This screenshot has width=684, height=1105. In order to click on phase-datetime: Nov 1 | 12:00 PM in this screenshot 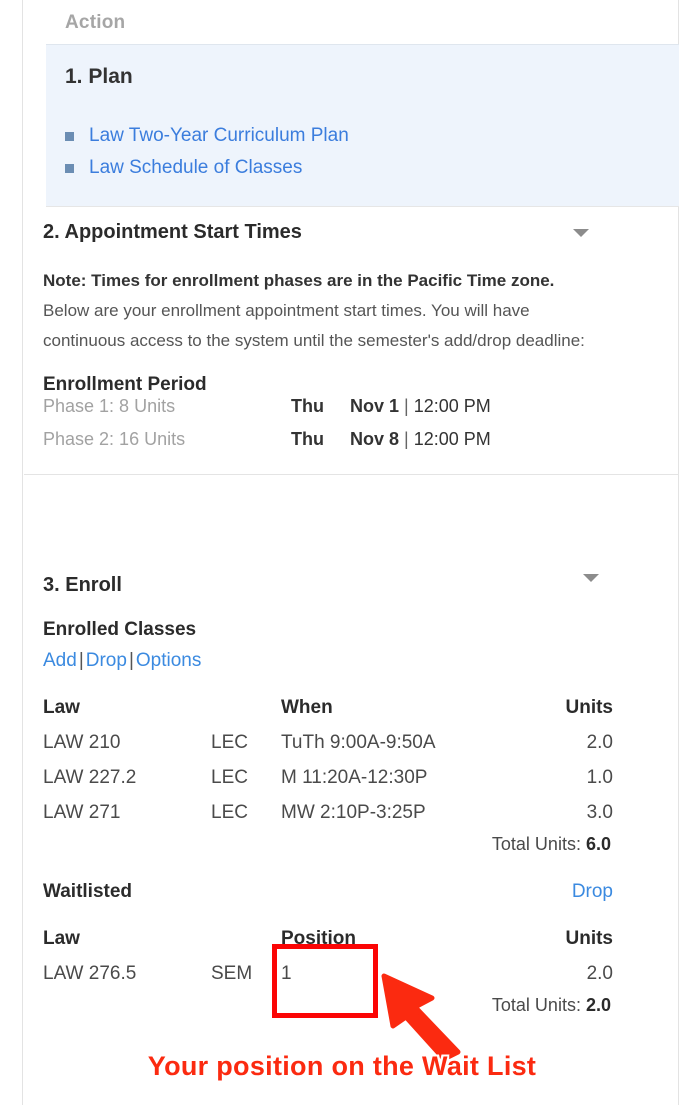, I will do `click(420, 406)`.